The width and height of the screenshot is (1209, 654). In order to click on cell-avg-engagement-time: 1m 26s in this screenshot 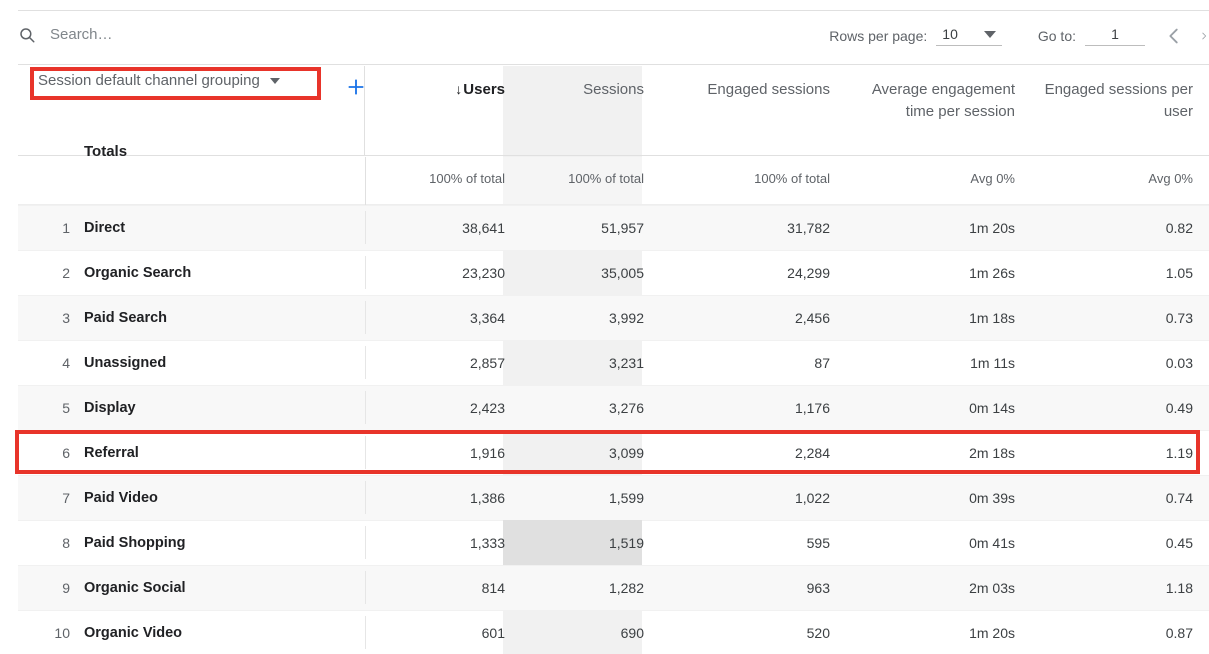, I will do `click(992, 272)`.